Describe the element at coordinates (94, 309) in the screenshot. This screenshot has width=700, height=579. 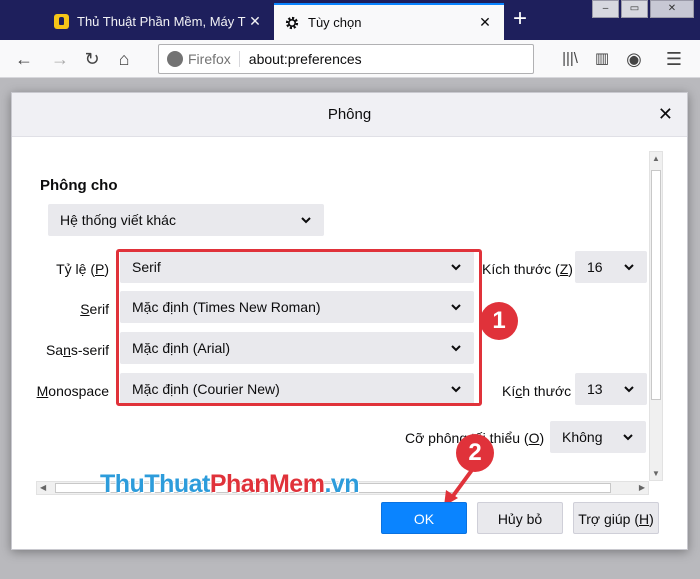
I see `serif-label: Serif` at that location.